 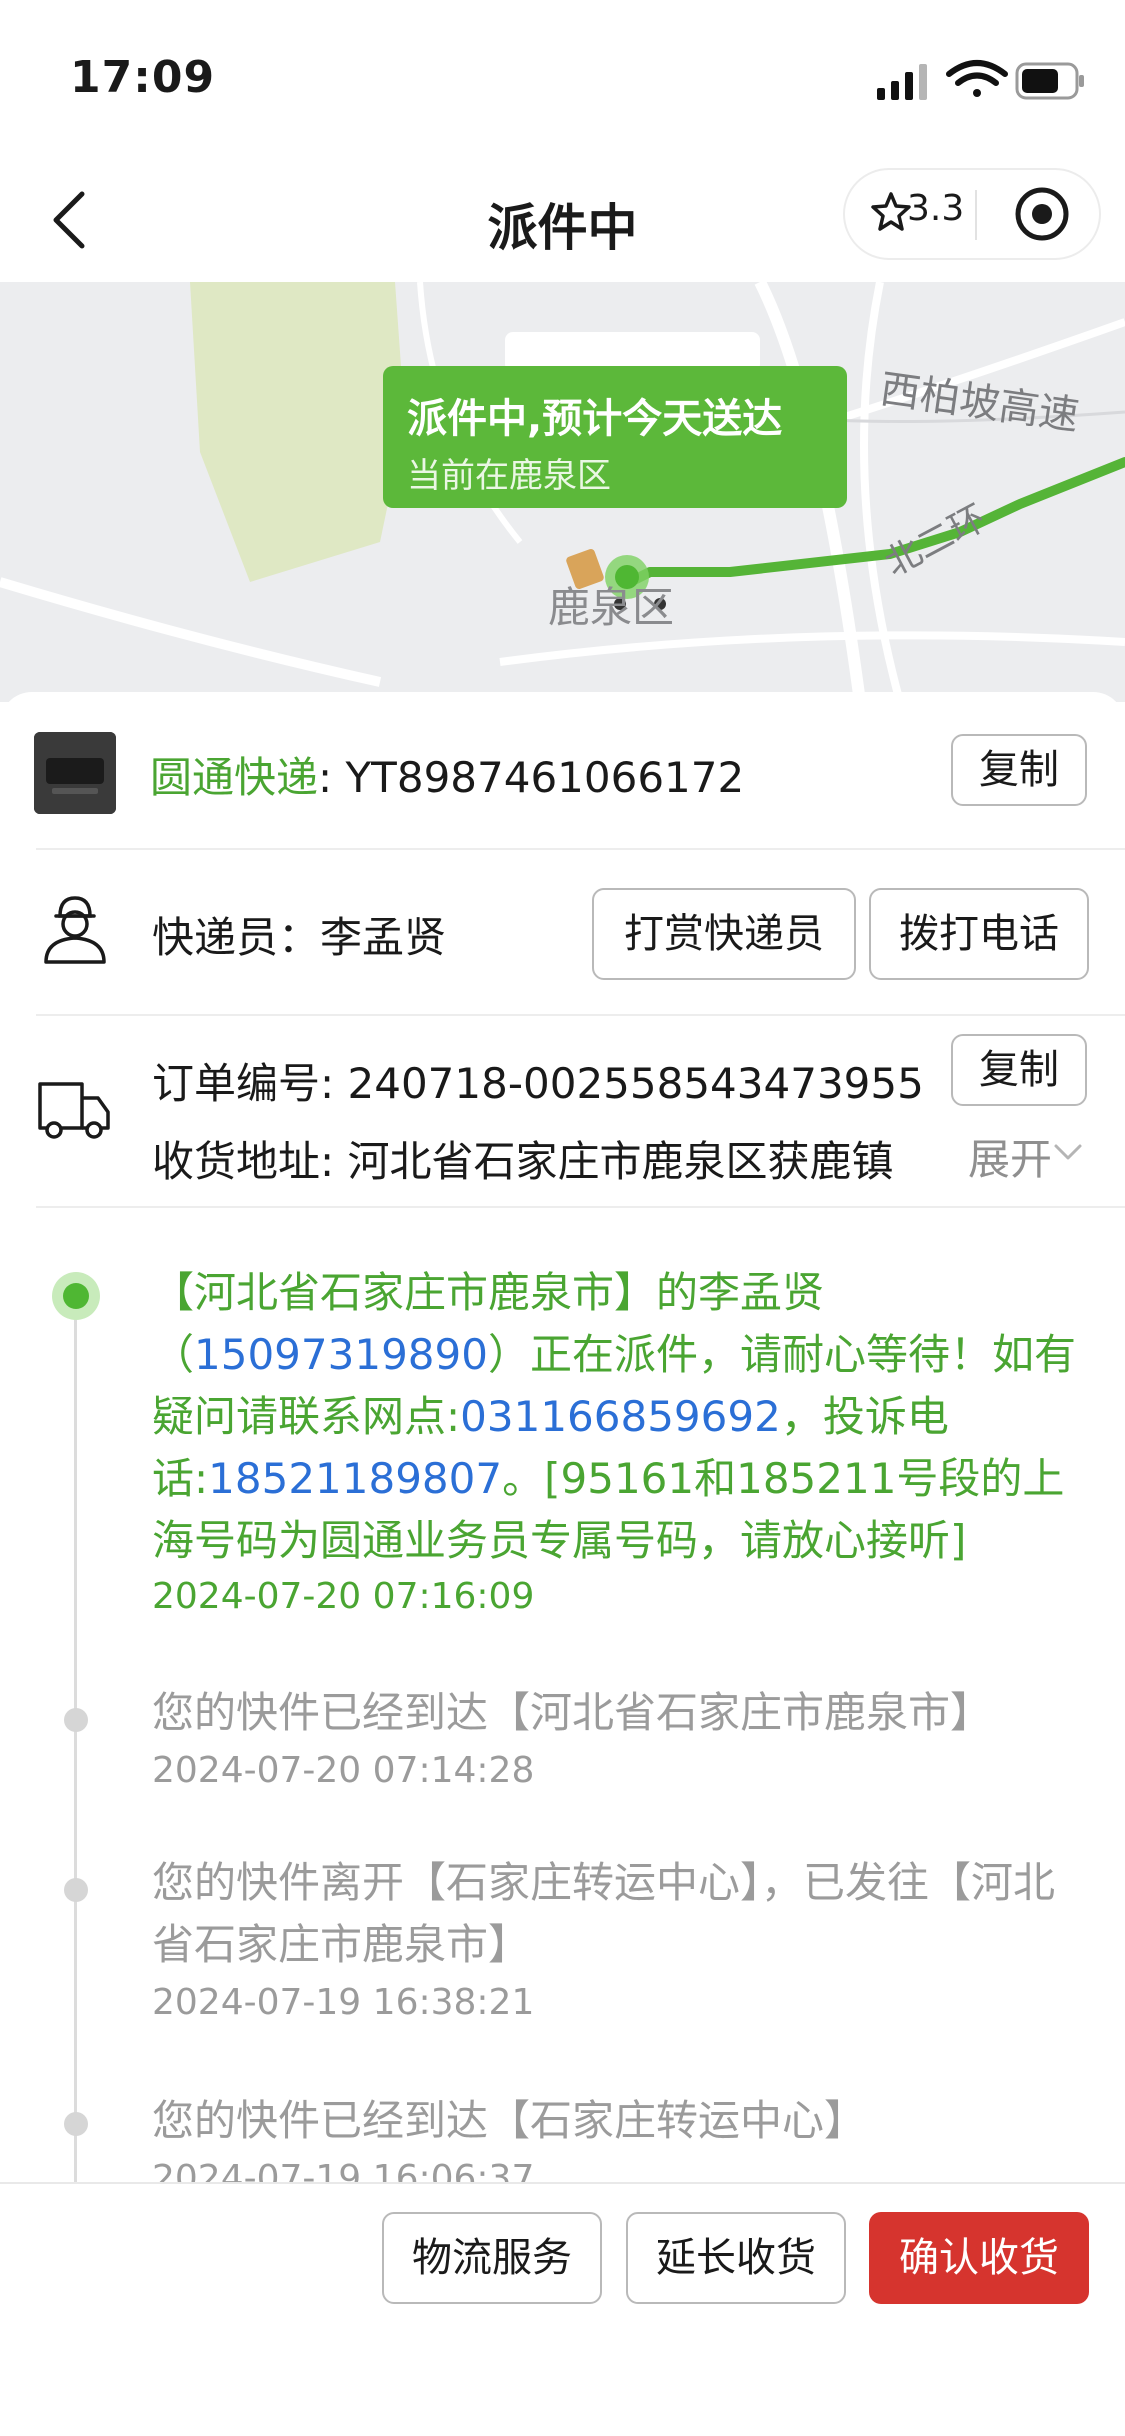 What do you see at coordinates (572, 1712) in the screenshot?
I see `timeline-event-text: 您的快件已经到达【河北省石家庄市鹿泉市】` at bounding box center [572, 1712].